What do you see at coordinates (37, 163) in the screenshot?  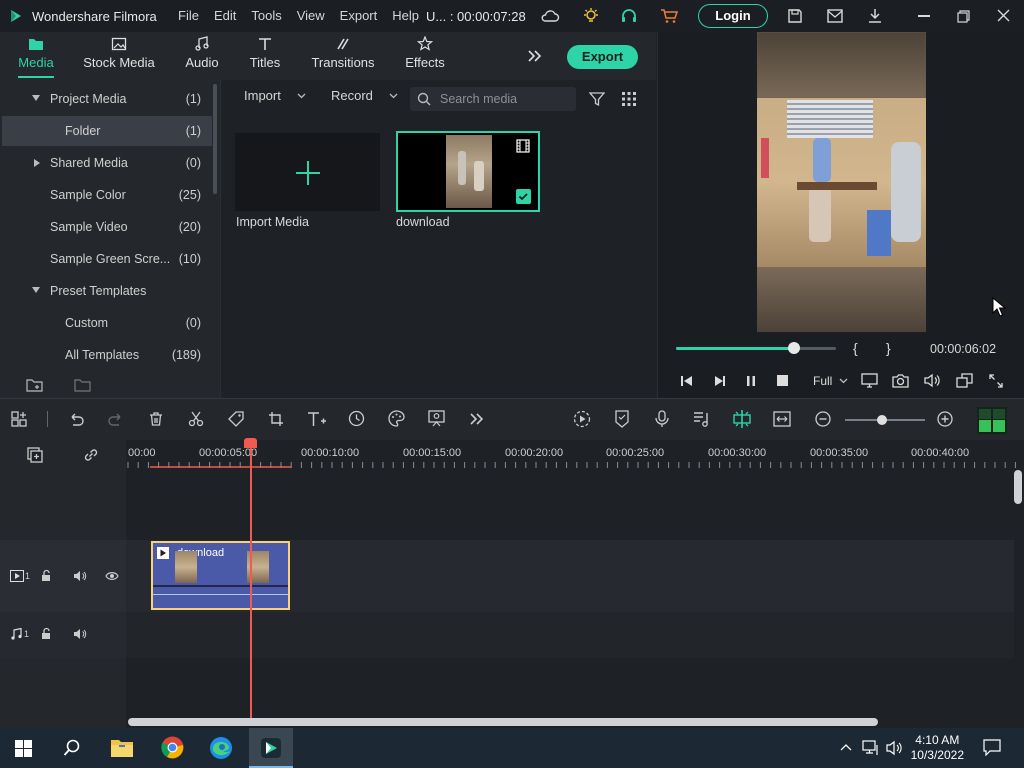 I see `expand-arrow-icon` at bounding box center [37, 163].